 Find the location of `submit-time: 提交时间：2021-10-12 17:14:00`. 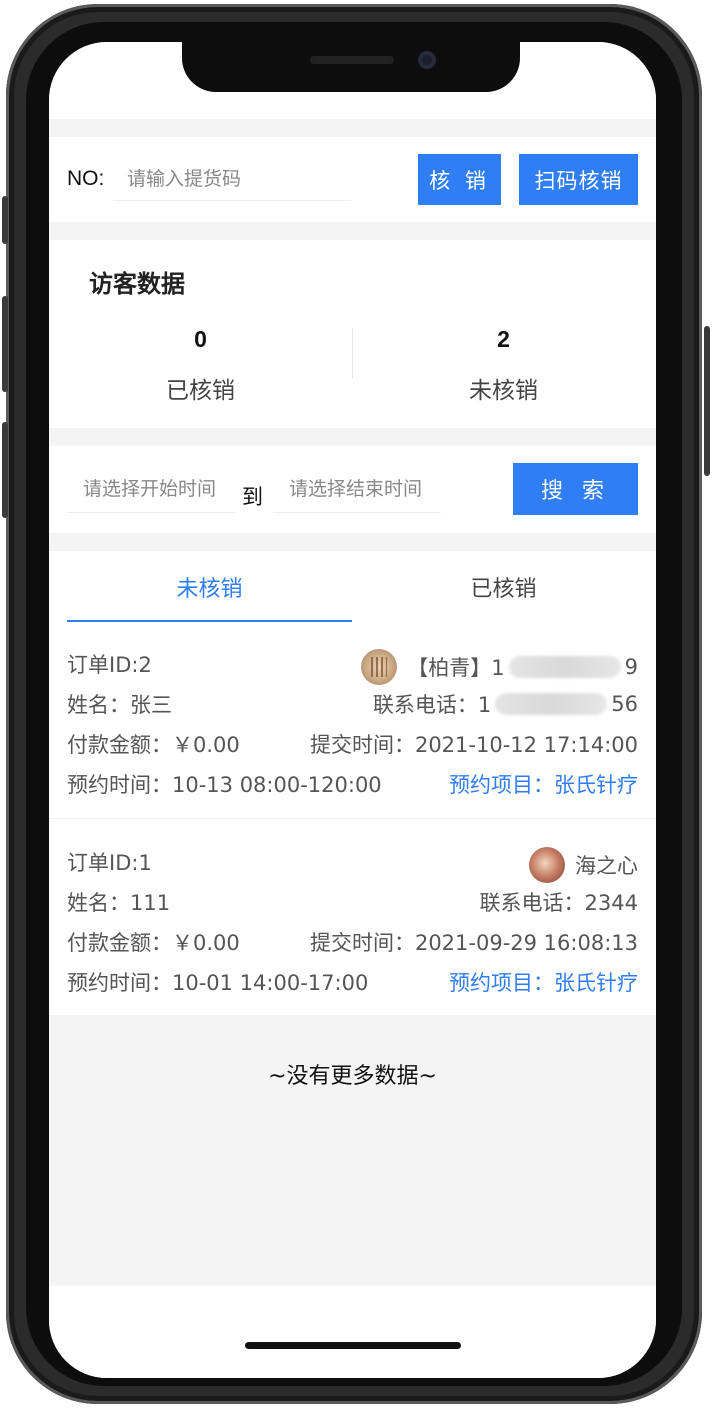

submit-time: 提交时间：2021-10-12 17:14:00 is located at coordinates (473, 745).